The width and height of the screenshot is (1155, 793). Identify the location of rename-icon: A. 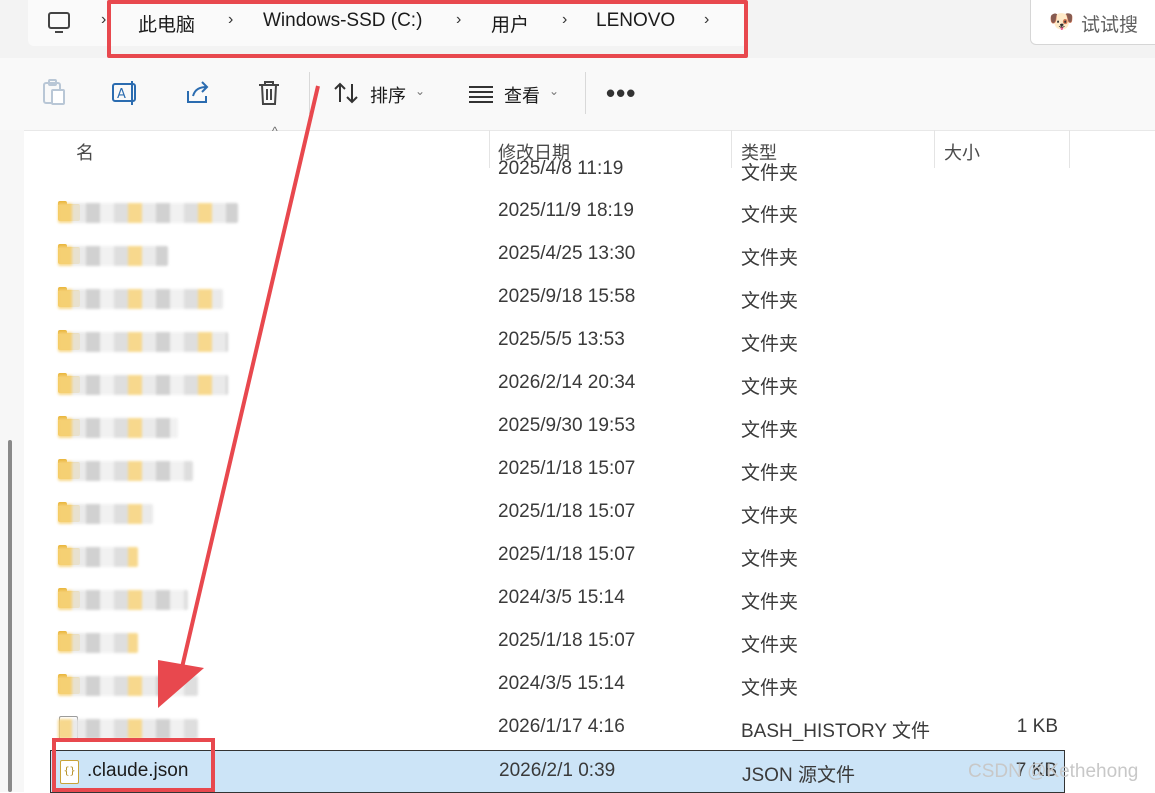
(125, 93).